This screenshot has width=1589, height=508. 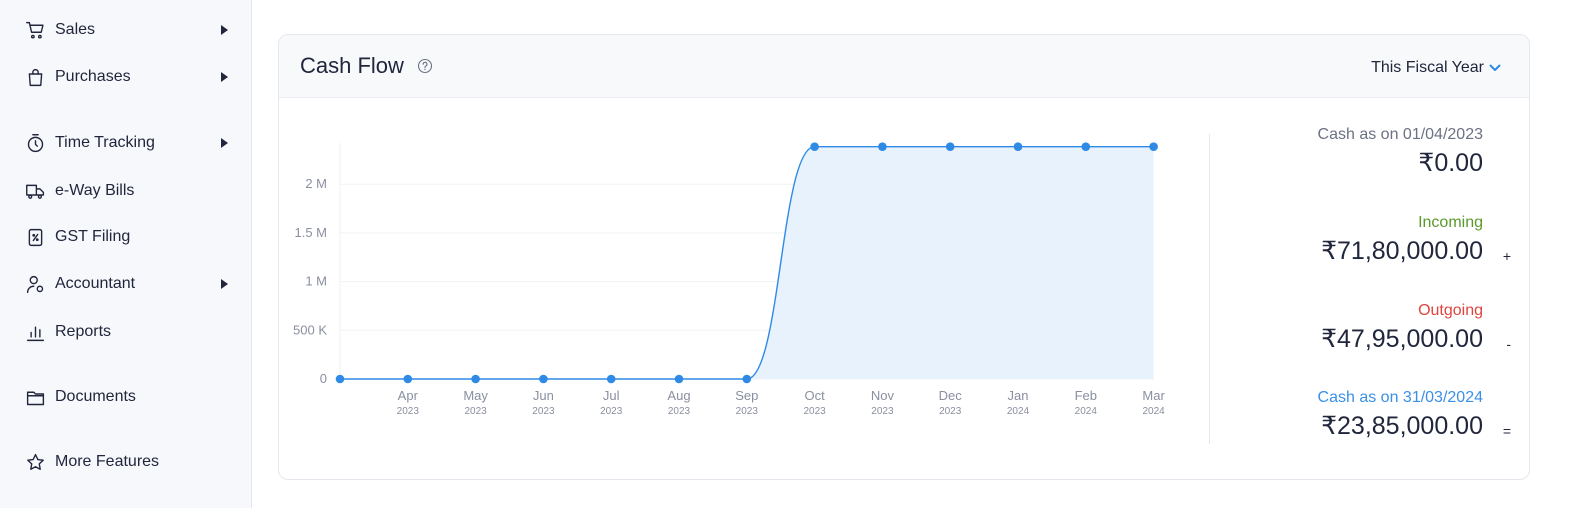 What do you see at coordinates (1153, 395) in the screenshot?
I see `x-tick-label-month: Mar` at bounding box center [1153, 395].